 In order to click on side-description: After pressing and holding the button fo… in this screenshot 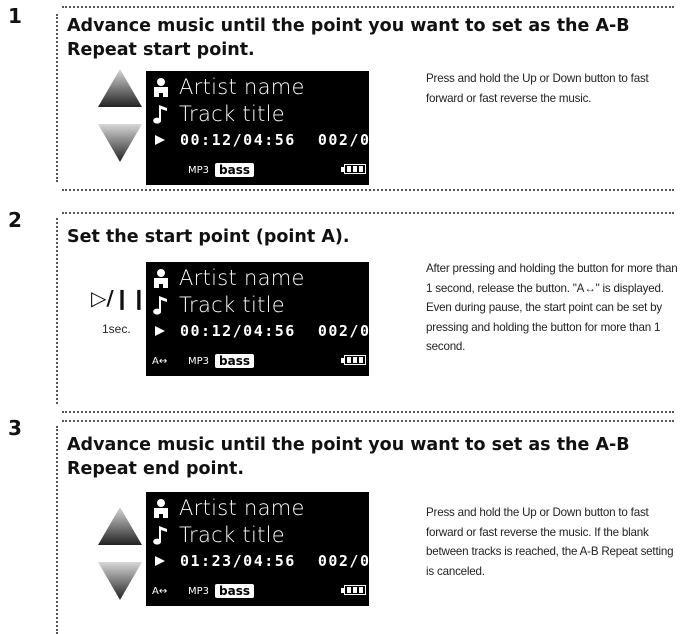, I will do `click(552, 307)`.